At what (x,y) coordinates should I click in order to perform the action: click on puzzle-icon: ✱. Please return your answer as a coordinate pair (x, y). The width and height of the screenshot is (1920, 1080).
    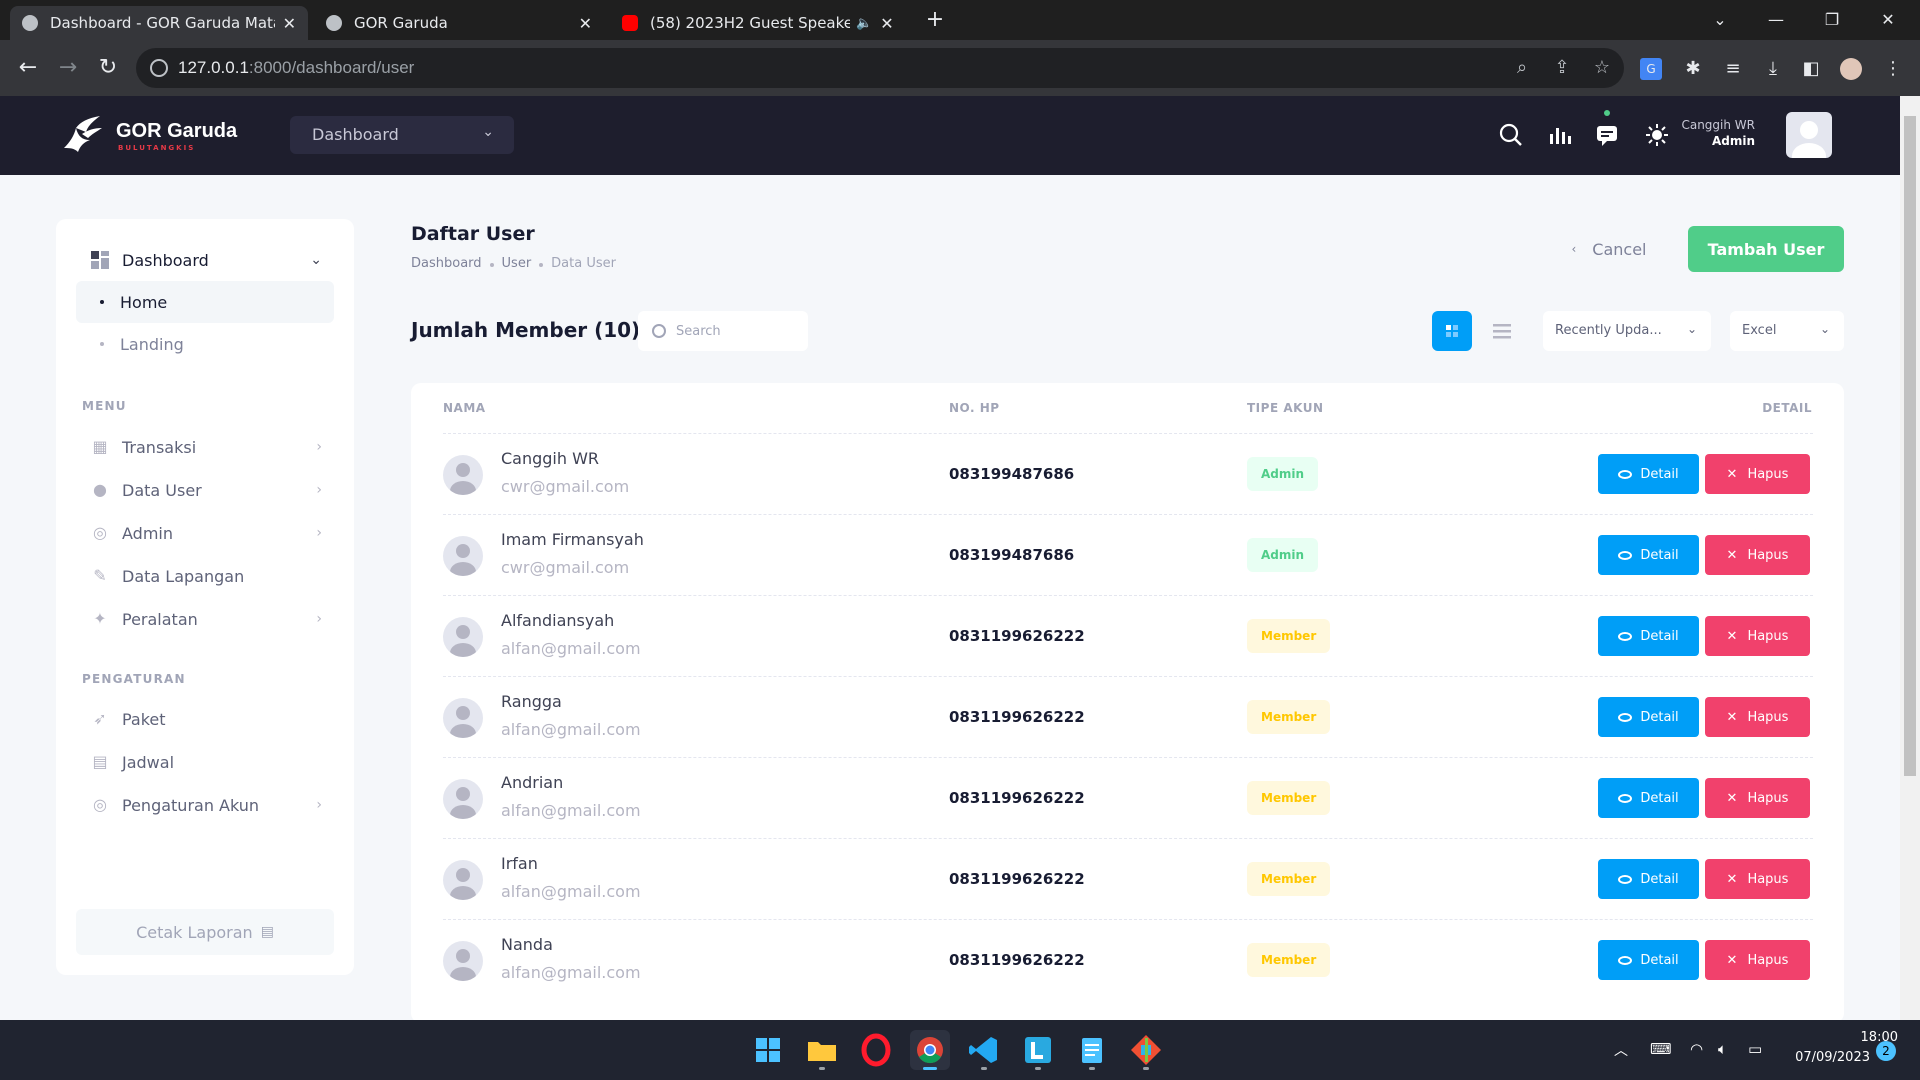
    Looking at the image, I should click on (1693, 69).